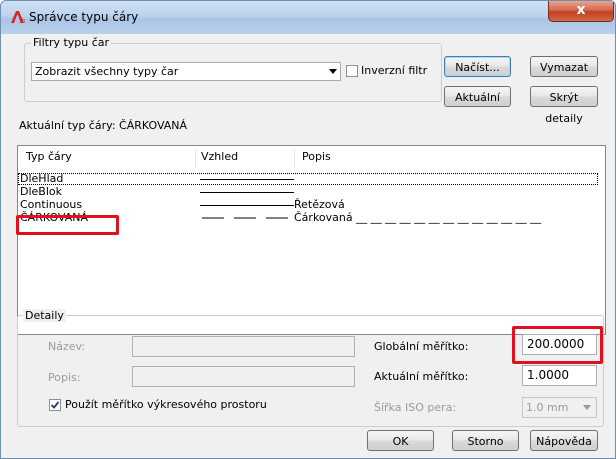 The image size is (616, 459). Describe the element at coordinates (557, 345) in the screenshot. I see `highlight-box-global-scale` at that location.